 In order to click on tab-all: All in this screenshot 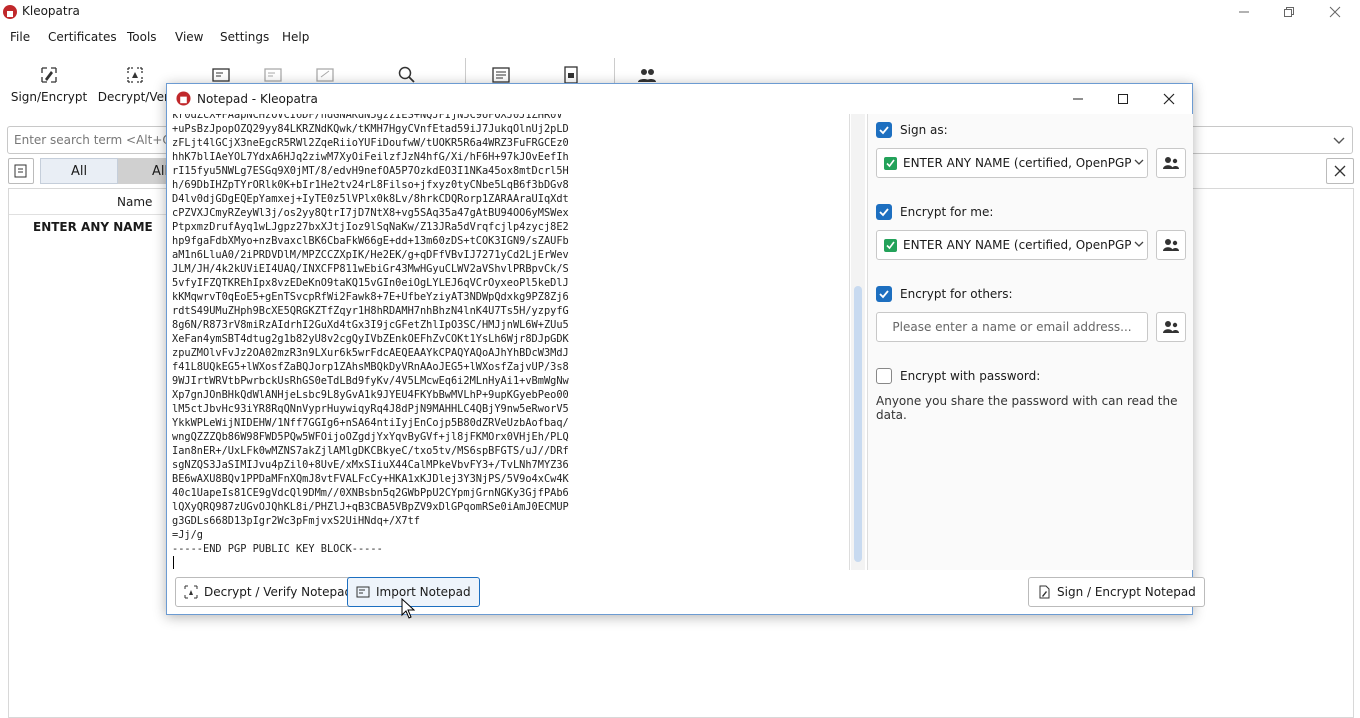, I will do `click(79, 171)`.